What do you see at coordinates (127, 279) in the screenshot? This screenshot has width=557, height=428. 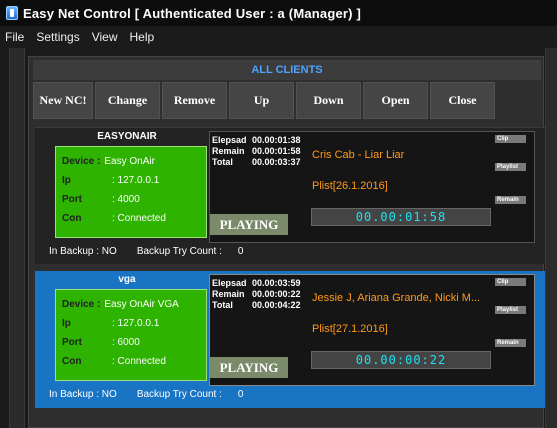 I see `client-name: vga` at bounding box center [127, 279].